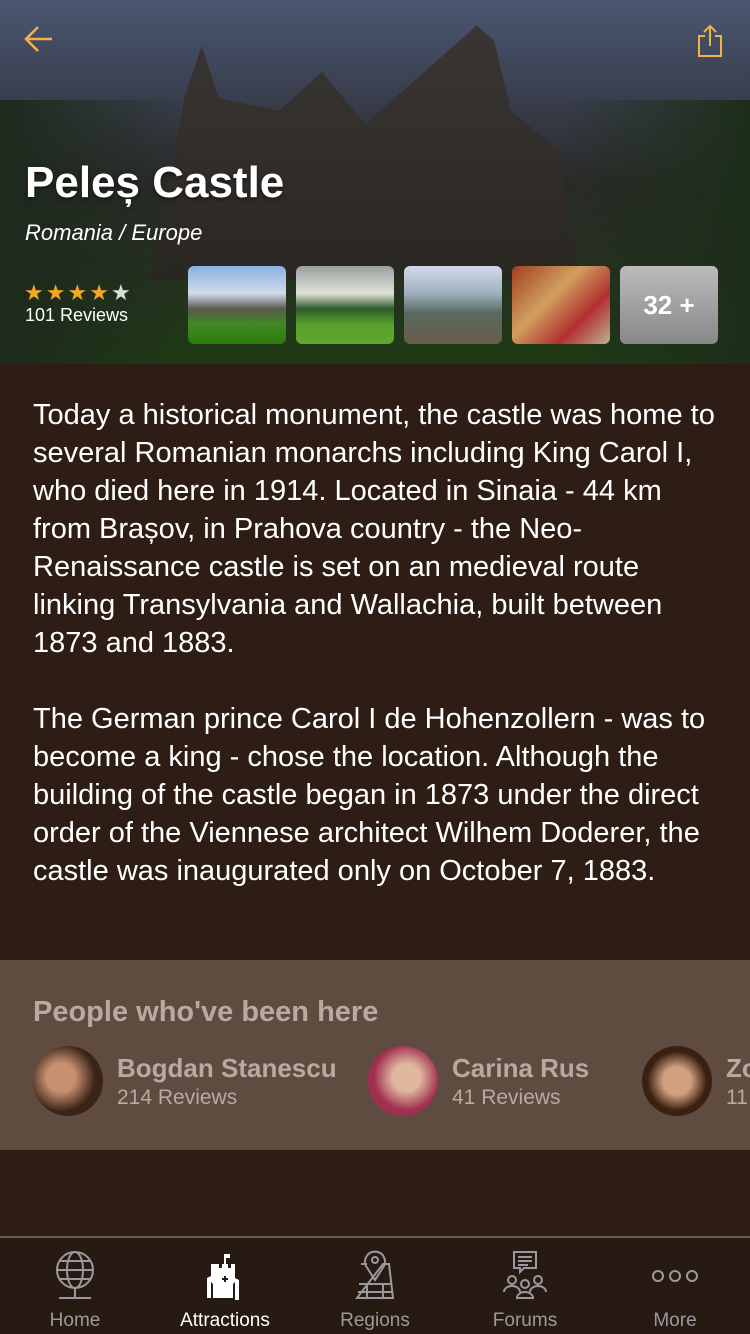 Image resolution: width=750 pixels, height=1334 pixels. I want to click on castle-icon, so click(223, 1277).